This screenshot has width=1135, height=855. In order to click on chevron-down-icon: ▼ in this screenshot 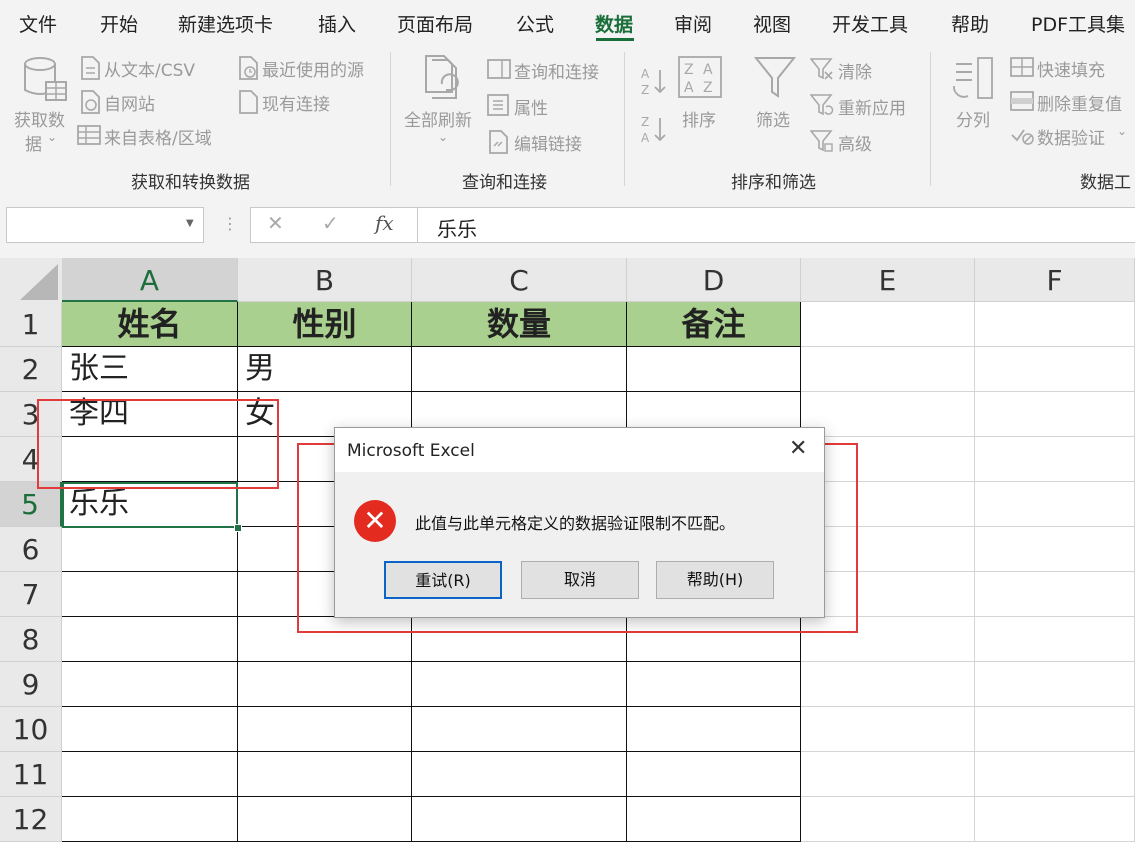, I will do `click(190, 223)`.